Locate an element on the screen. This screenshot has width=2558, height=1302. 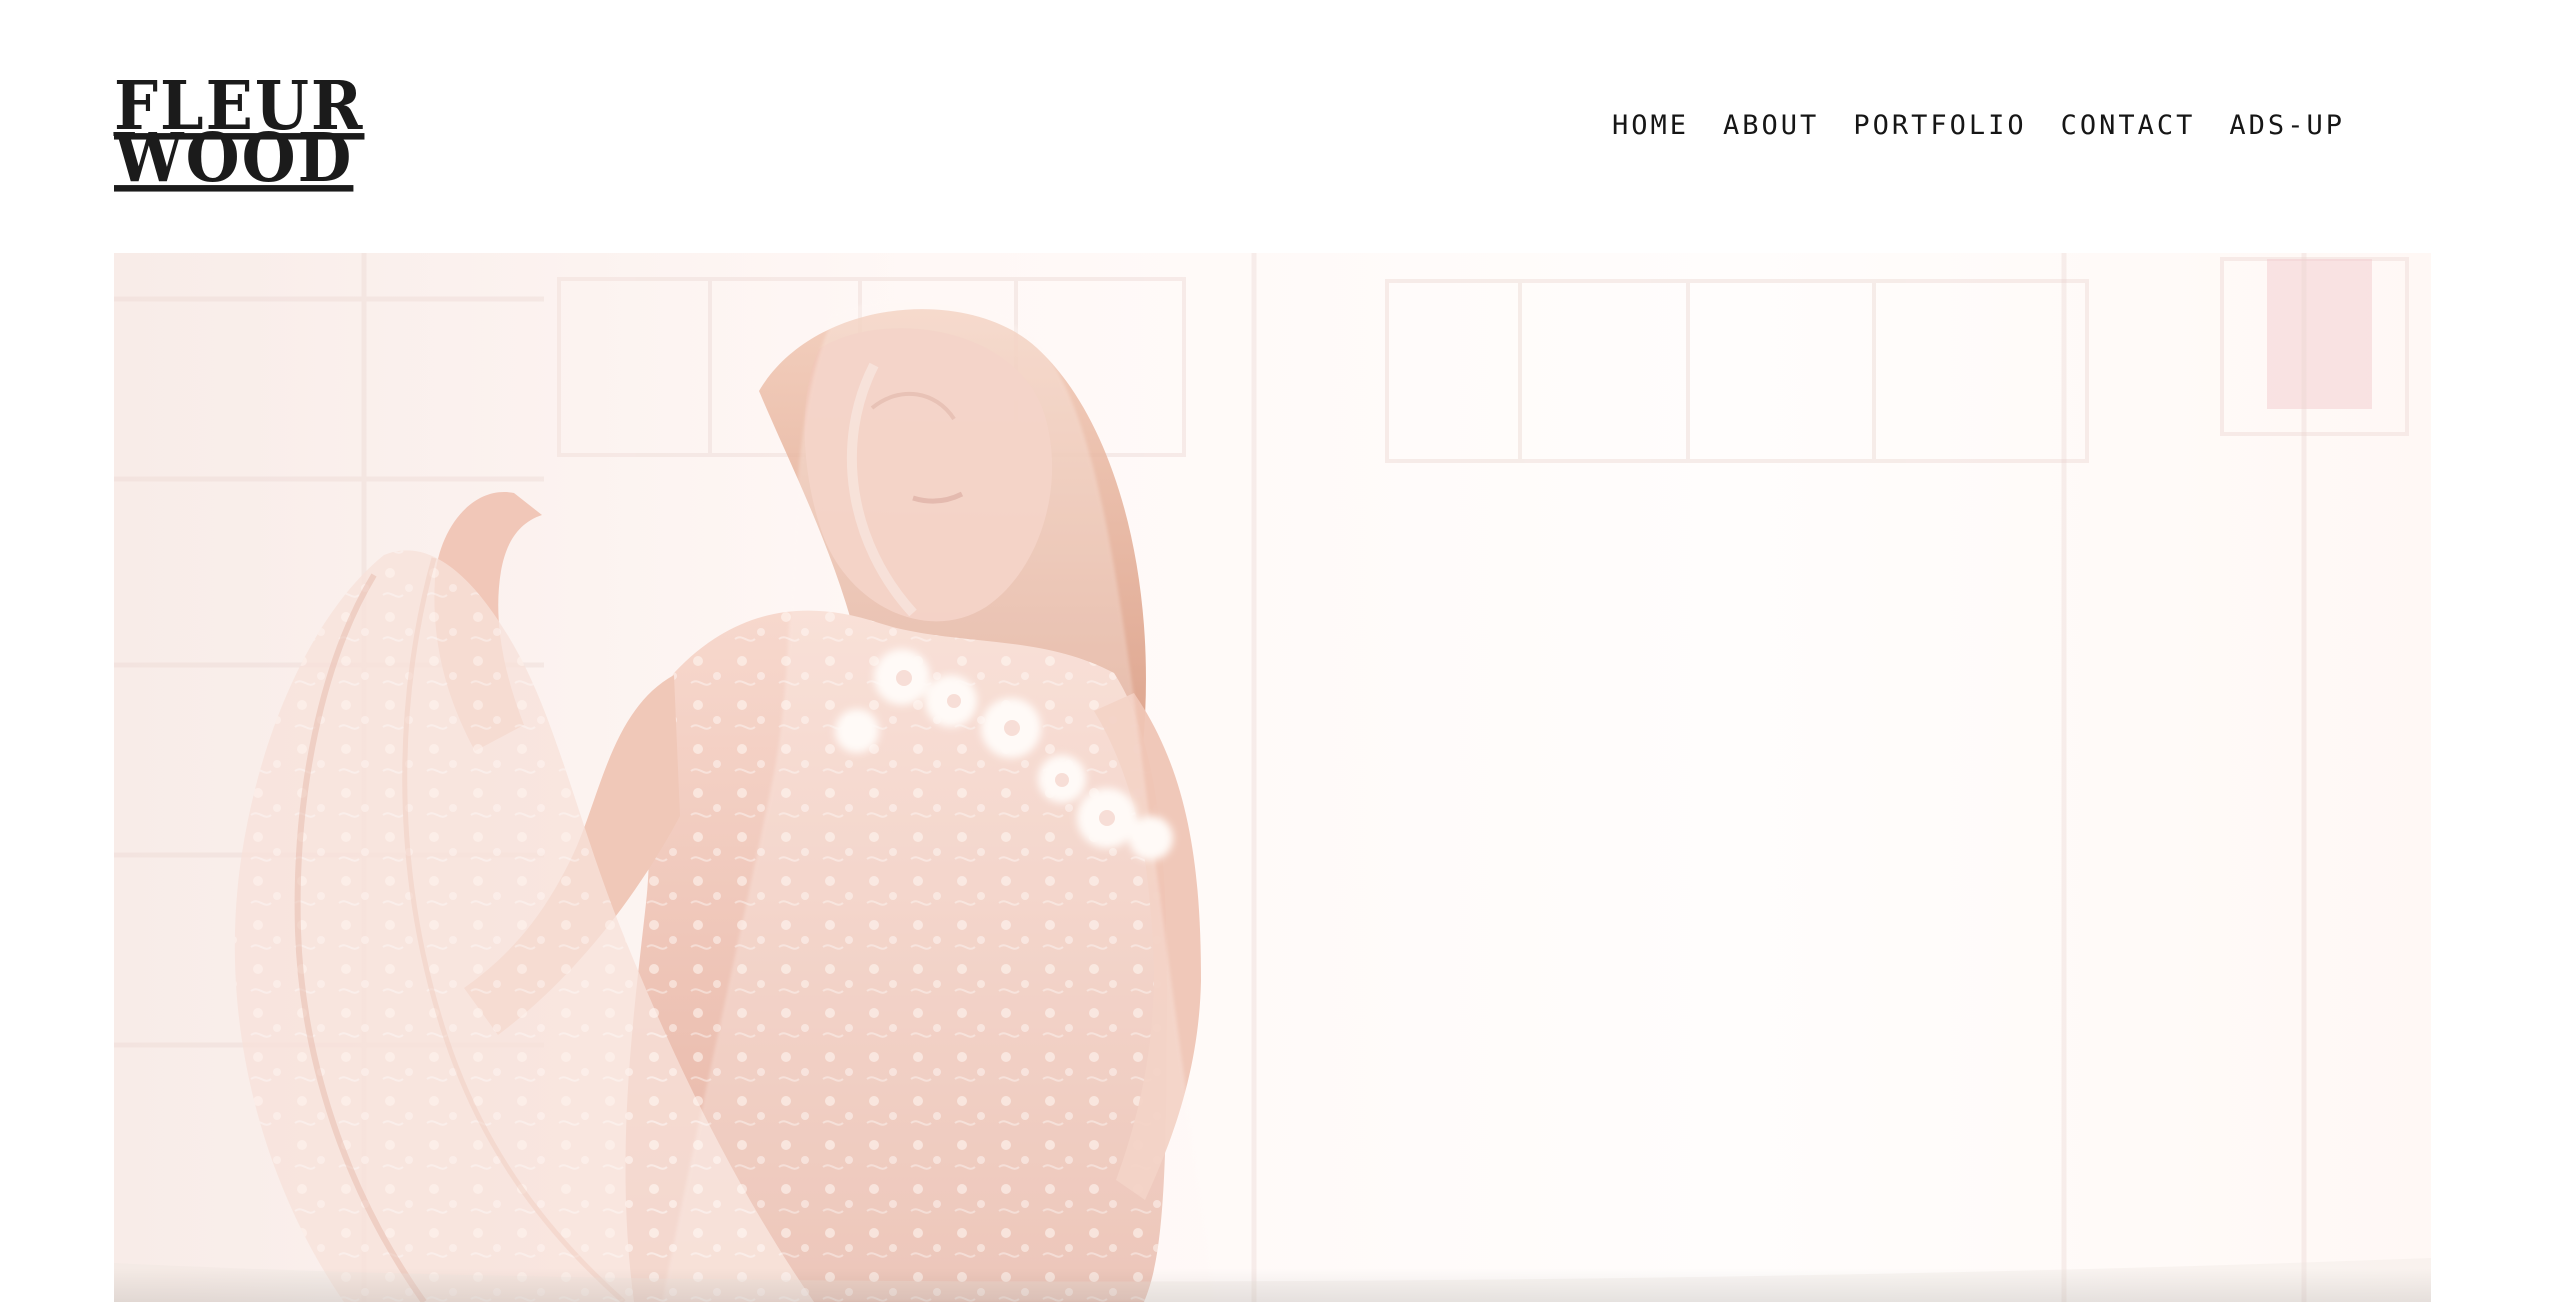
nav-about-link: ABOUT is located at coordinates (1771, 126).